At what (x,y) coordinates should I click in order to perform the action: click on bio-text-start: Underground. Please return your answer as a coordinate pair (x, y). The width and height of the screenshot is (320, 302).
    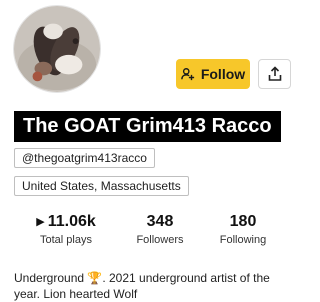
    Looking at the image, I should click on (51, 278).